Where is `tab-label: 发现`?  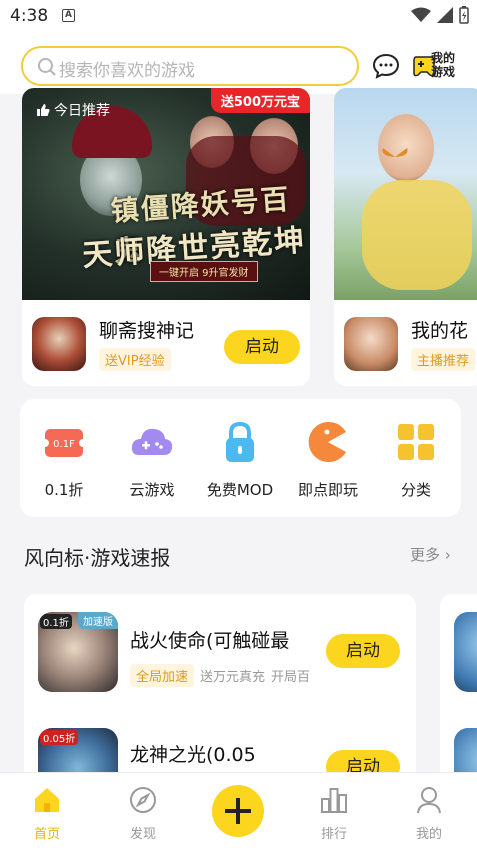
tab-label: 发现 is located at coordinates (142, 834).